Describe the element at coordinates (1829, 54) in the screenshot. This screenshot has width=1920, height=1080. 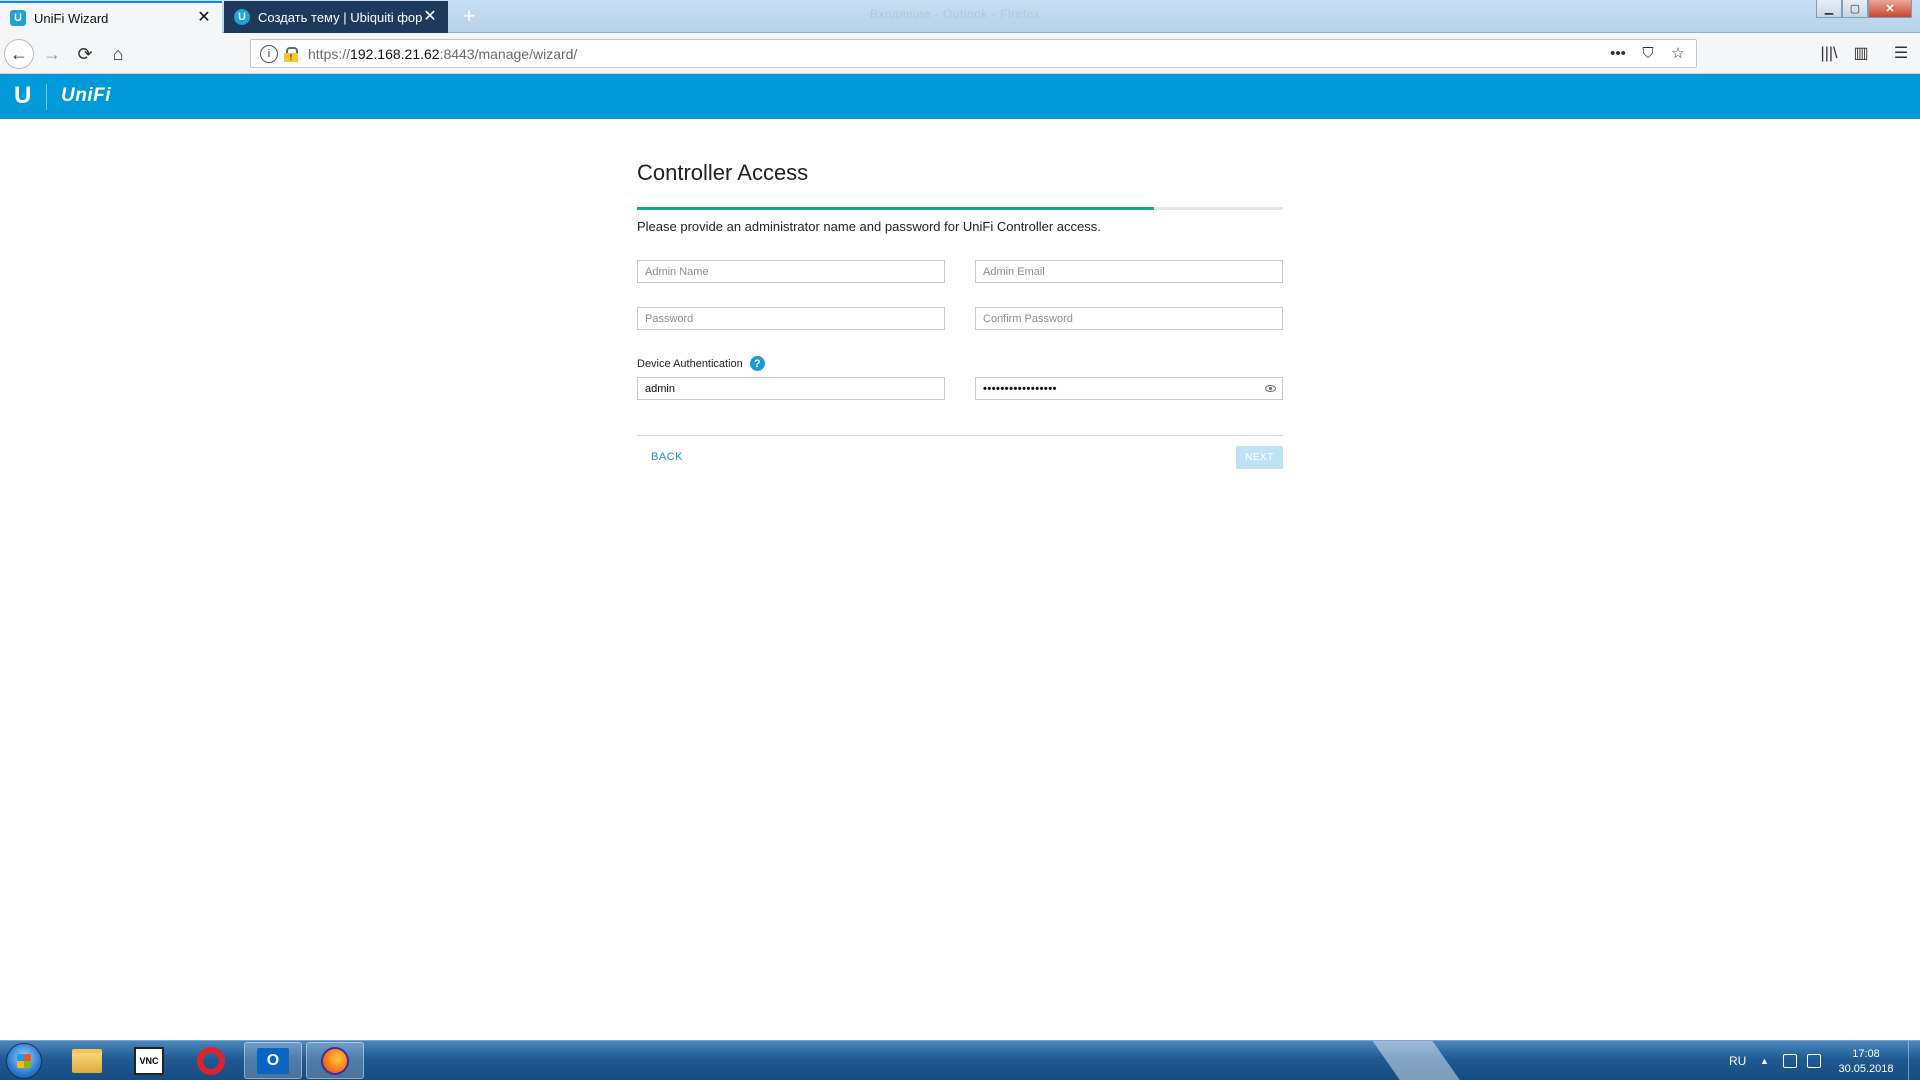
I see `library-icon: |||\` at that location.